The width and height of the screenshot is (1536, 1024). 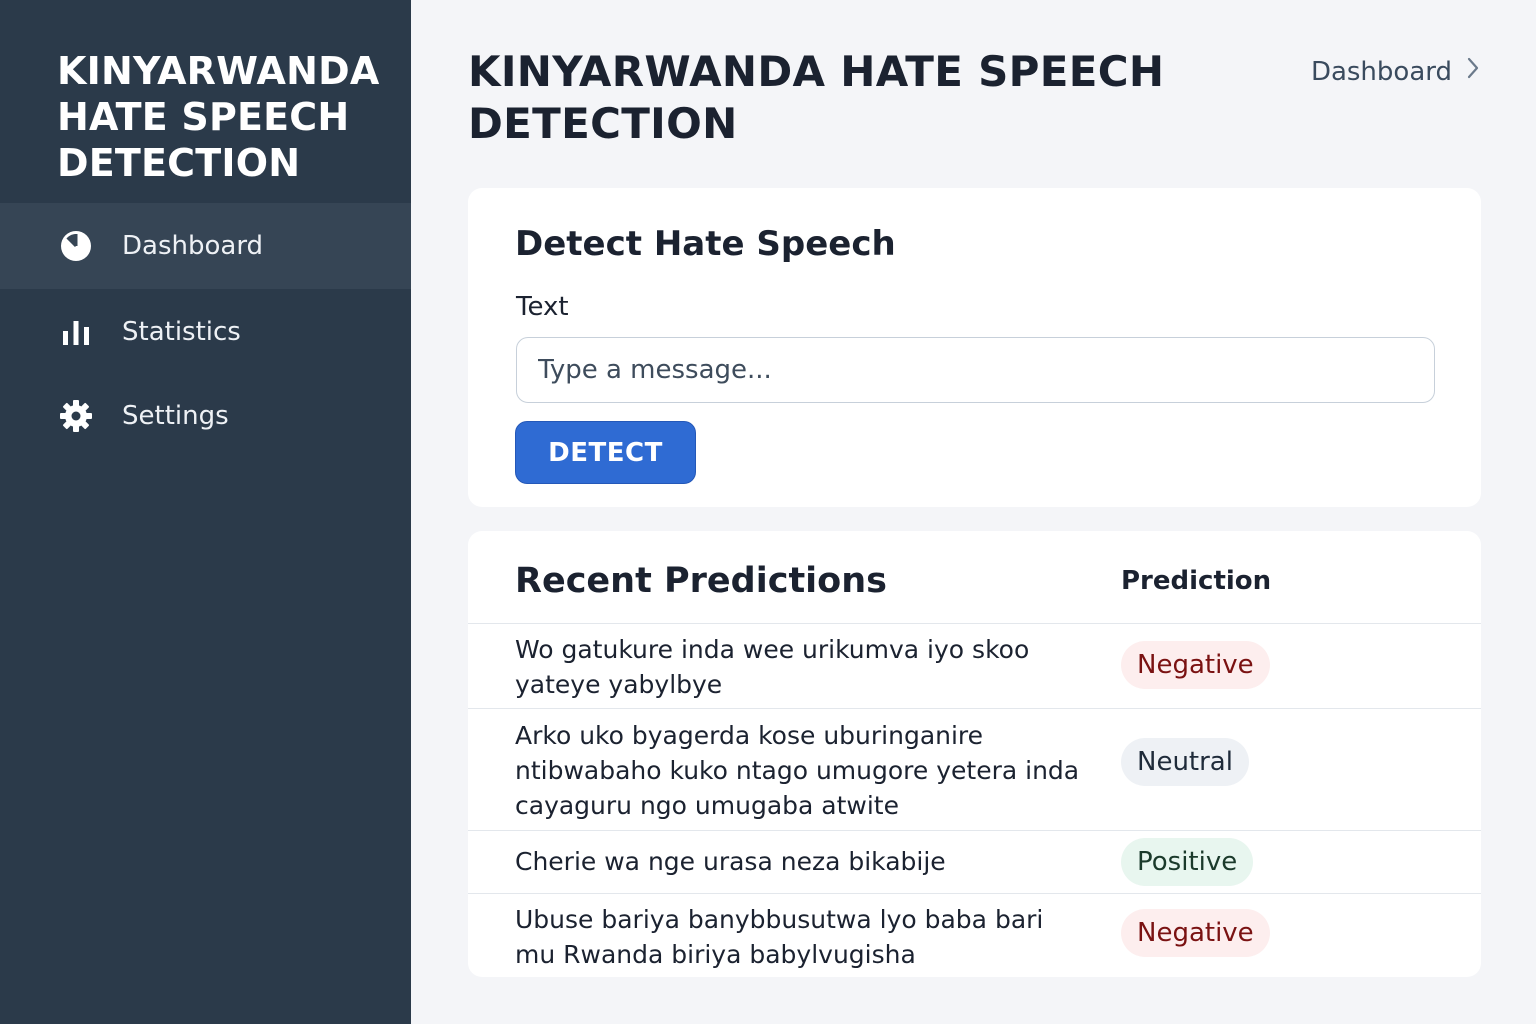 What do you see at coordinates (1196, 581) in the screenshot?
I see `prediction-column-header: Prediction` at bounding box center [1196, 581].